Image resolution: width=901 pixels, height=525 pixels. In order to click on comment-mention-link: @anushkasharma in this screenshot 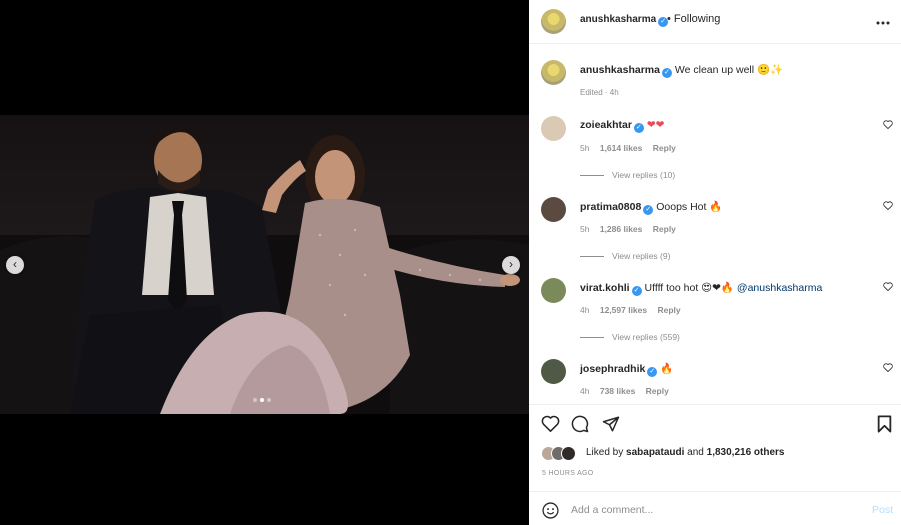, I will do `click(779, 288)`.